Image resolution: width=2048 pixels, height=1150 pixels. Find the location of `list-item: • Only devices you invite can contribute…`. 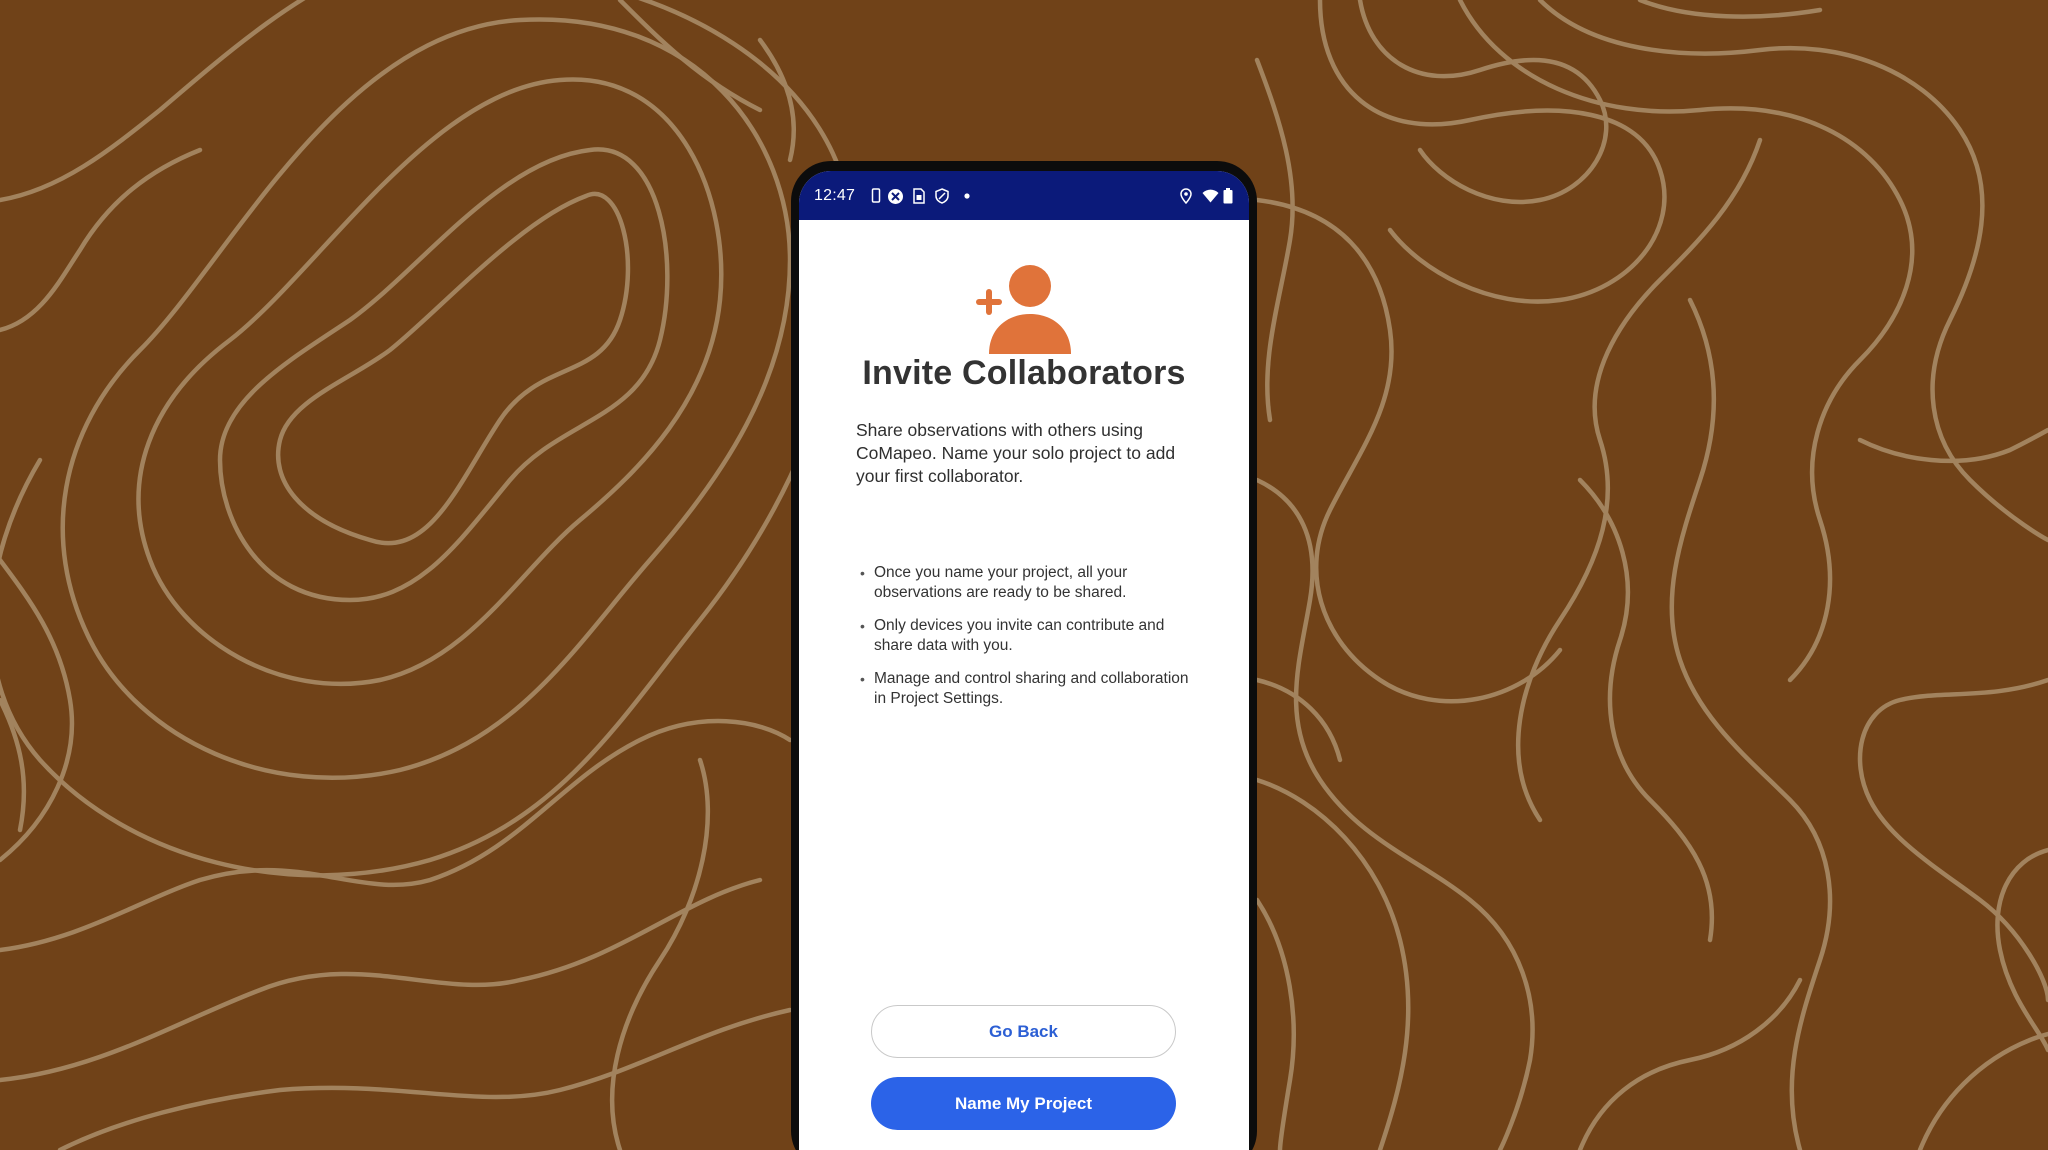

list-item: • Only devices you invite can contribute… is located at coordinates (1026, 636).